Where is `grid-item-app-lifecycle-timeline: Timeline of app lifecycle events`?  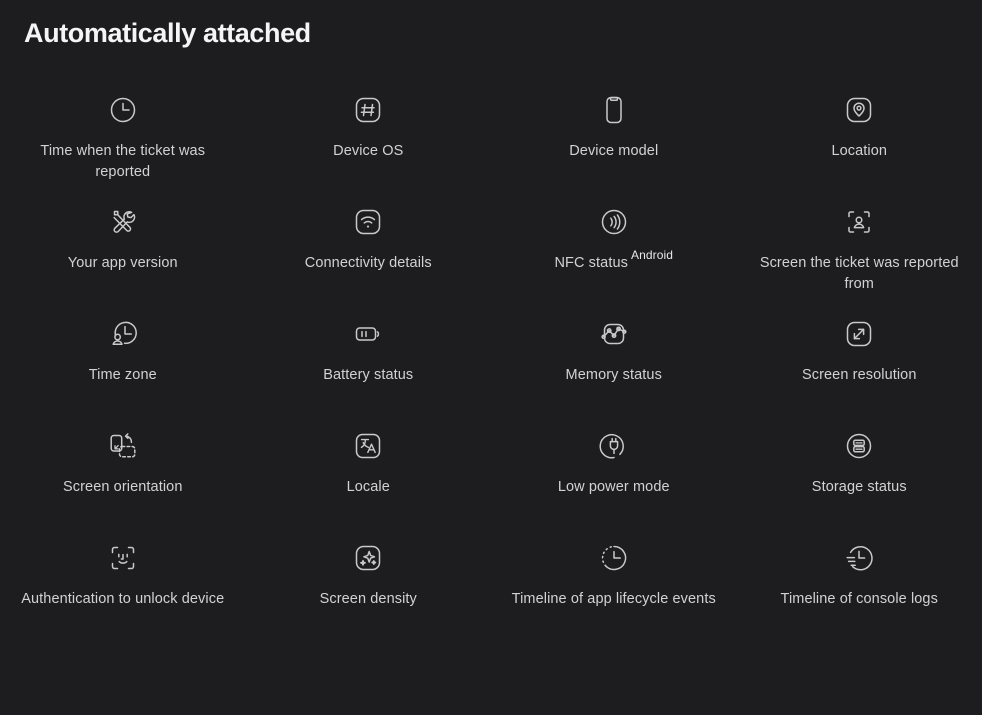 grid-item-app-lifecycle-timeline: Timeline of app lifecycle events is located at coordinates (614, 592).